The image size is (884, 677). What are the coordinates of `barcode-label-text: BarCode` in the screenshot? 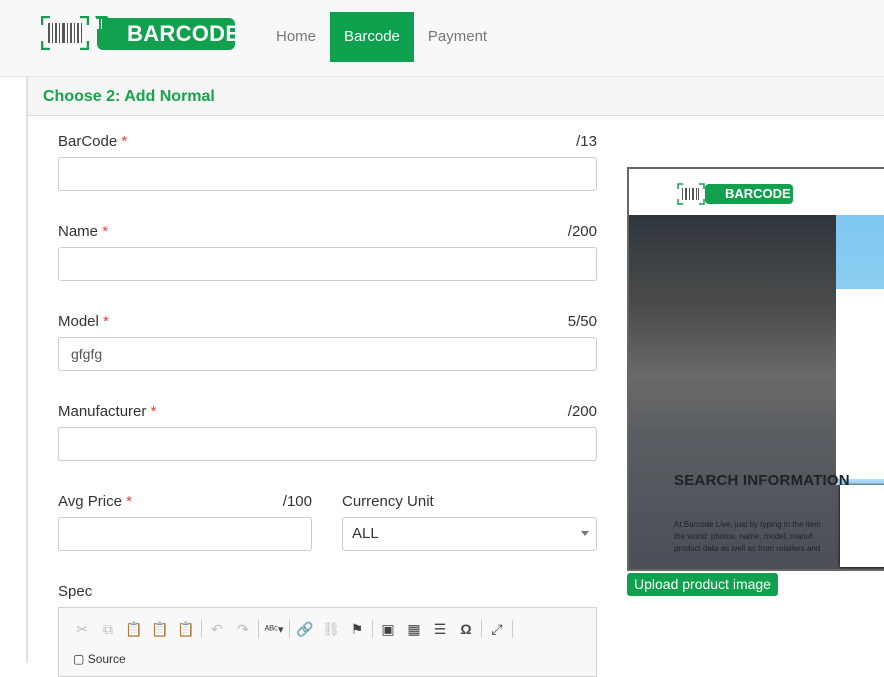 It's located at (88, 141).